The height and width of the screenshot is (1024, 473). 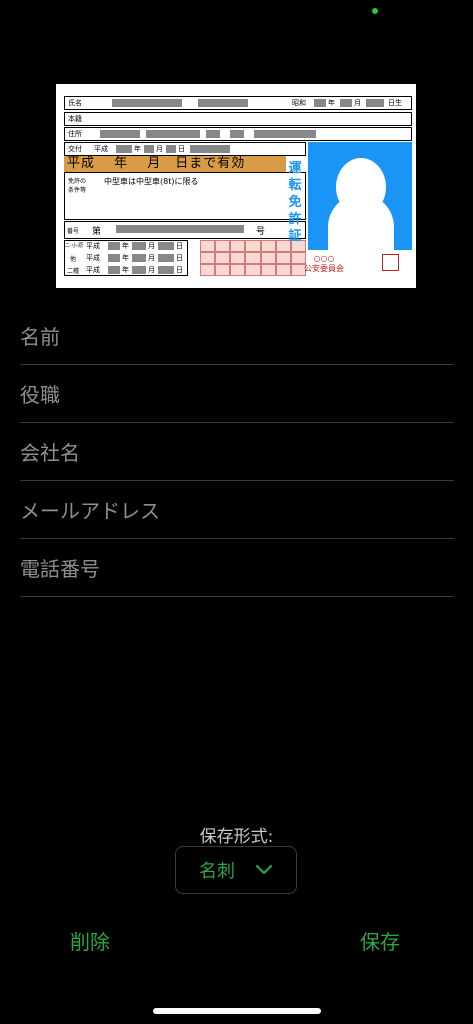 What do you see at coordinates (324, 258) in the screenshot?
I see `seal-circles: ○○○` at bounding box center [324, 258].